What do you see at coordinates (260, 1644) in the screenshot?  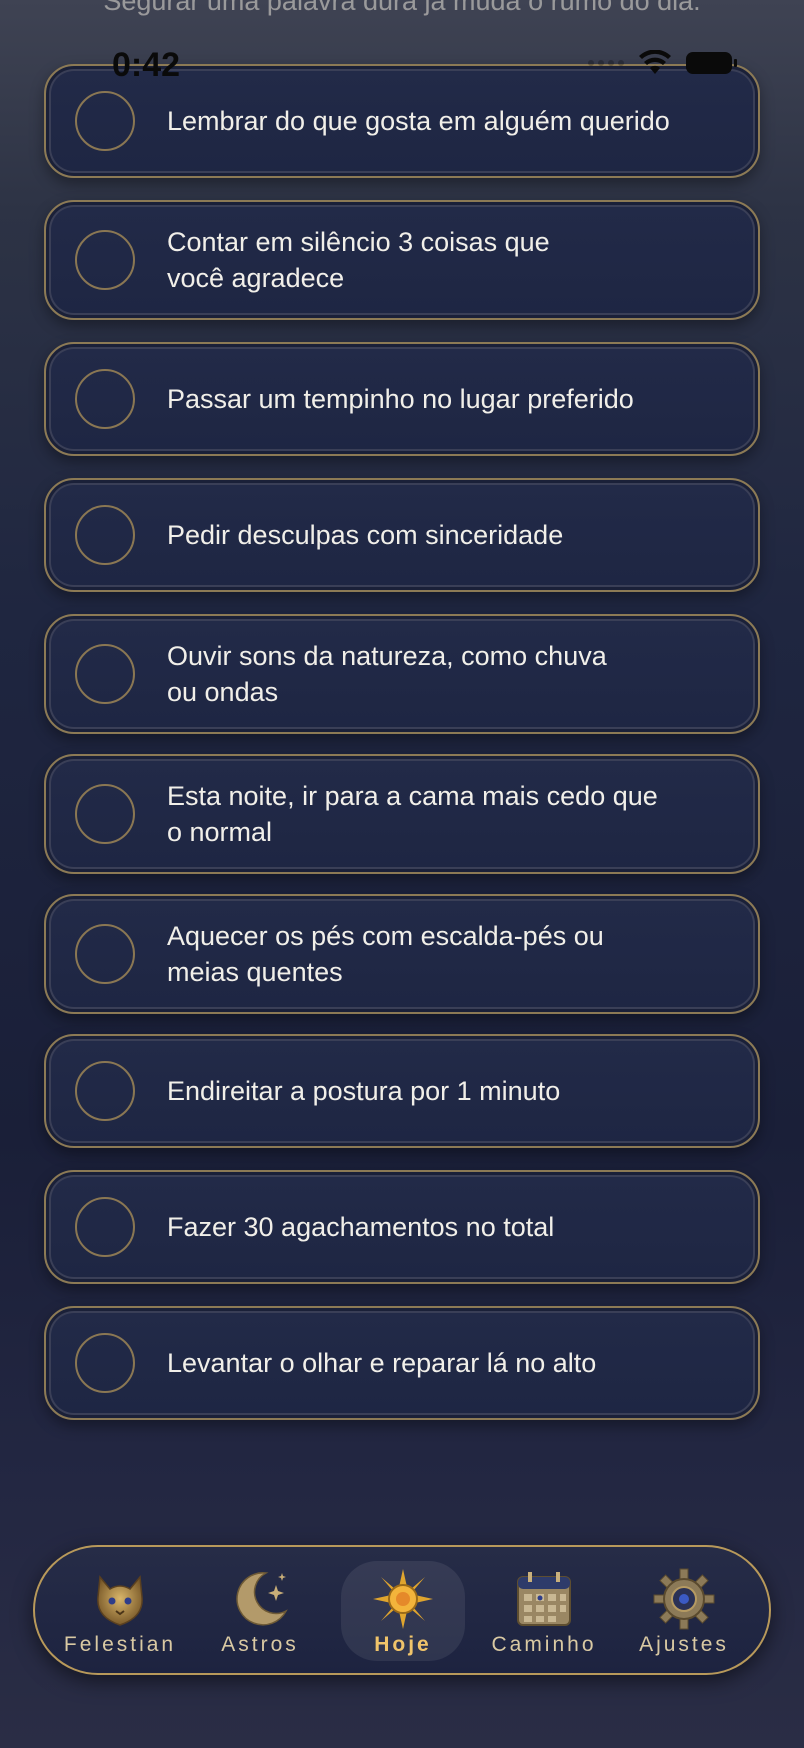 I see `tab-label: Astros` at bounding box center [260, 1644].